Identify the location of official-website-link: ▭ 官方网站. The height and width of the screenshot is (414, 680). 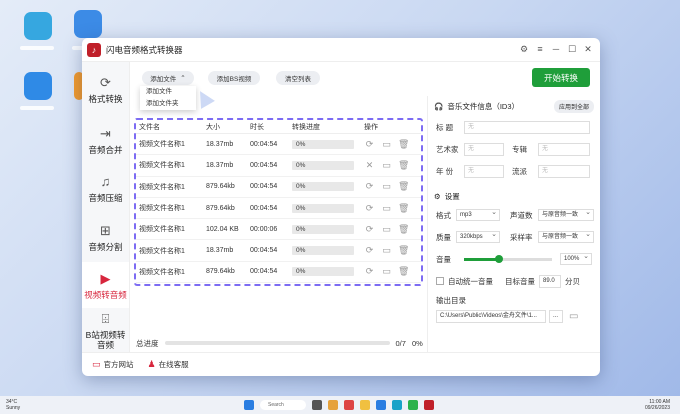
(113, 364).